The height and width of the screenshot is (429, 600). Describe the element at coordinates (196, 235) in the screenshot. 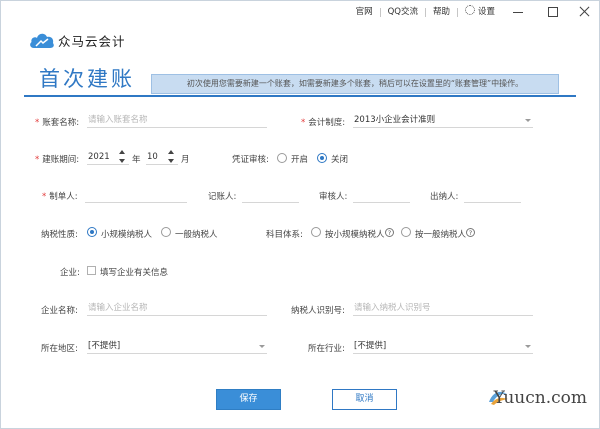

I see `general-taxpayer-label: 一般纳税人` at that location.